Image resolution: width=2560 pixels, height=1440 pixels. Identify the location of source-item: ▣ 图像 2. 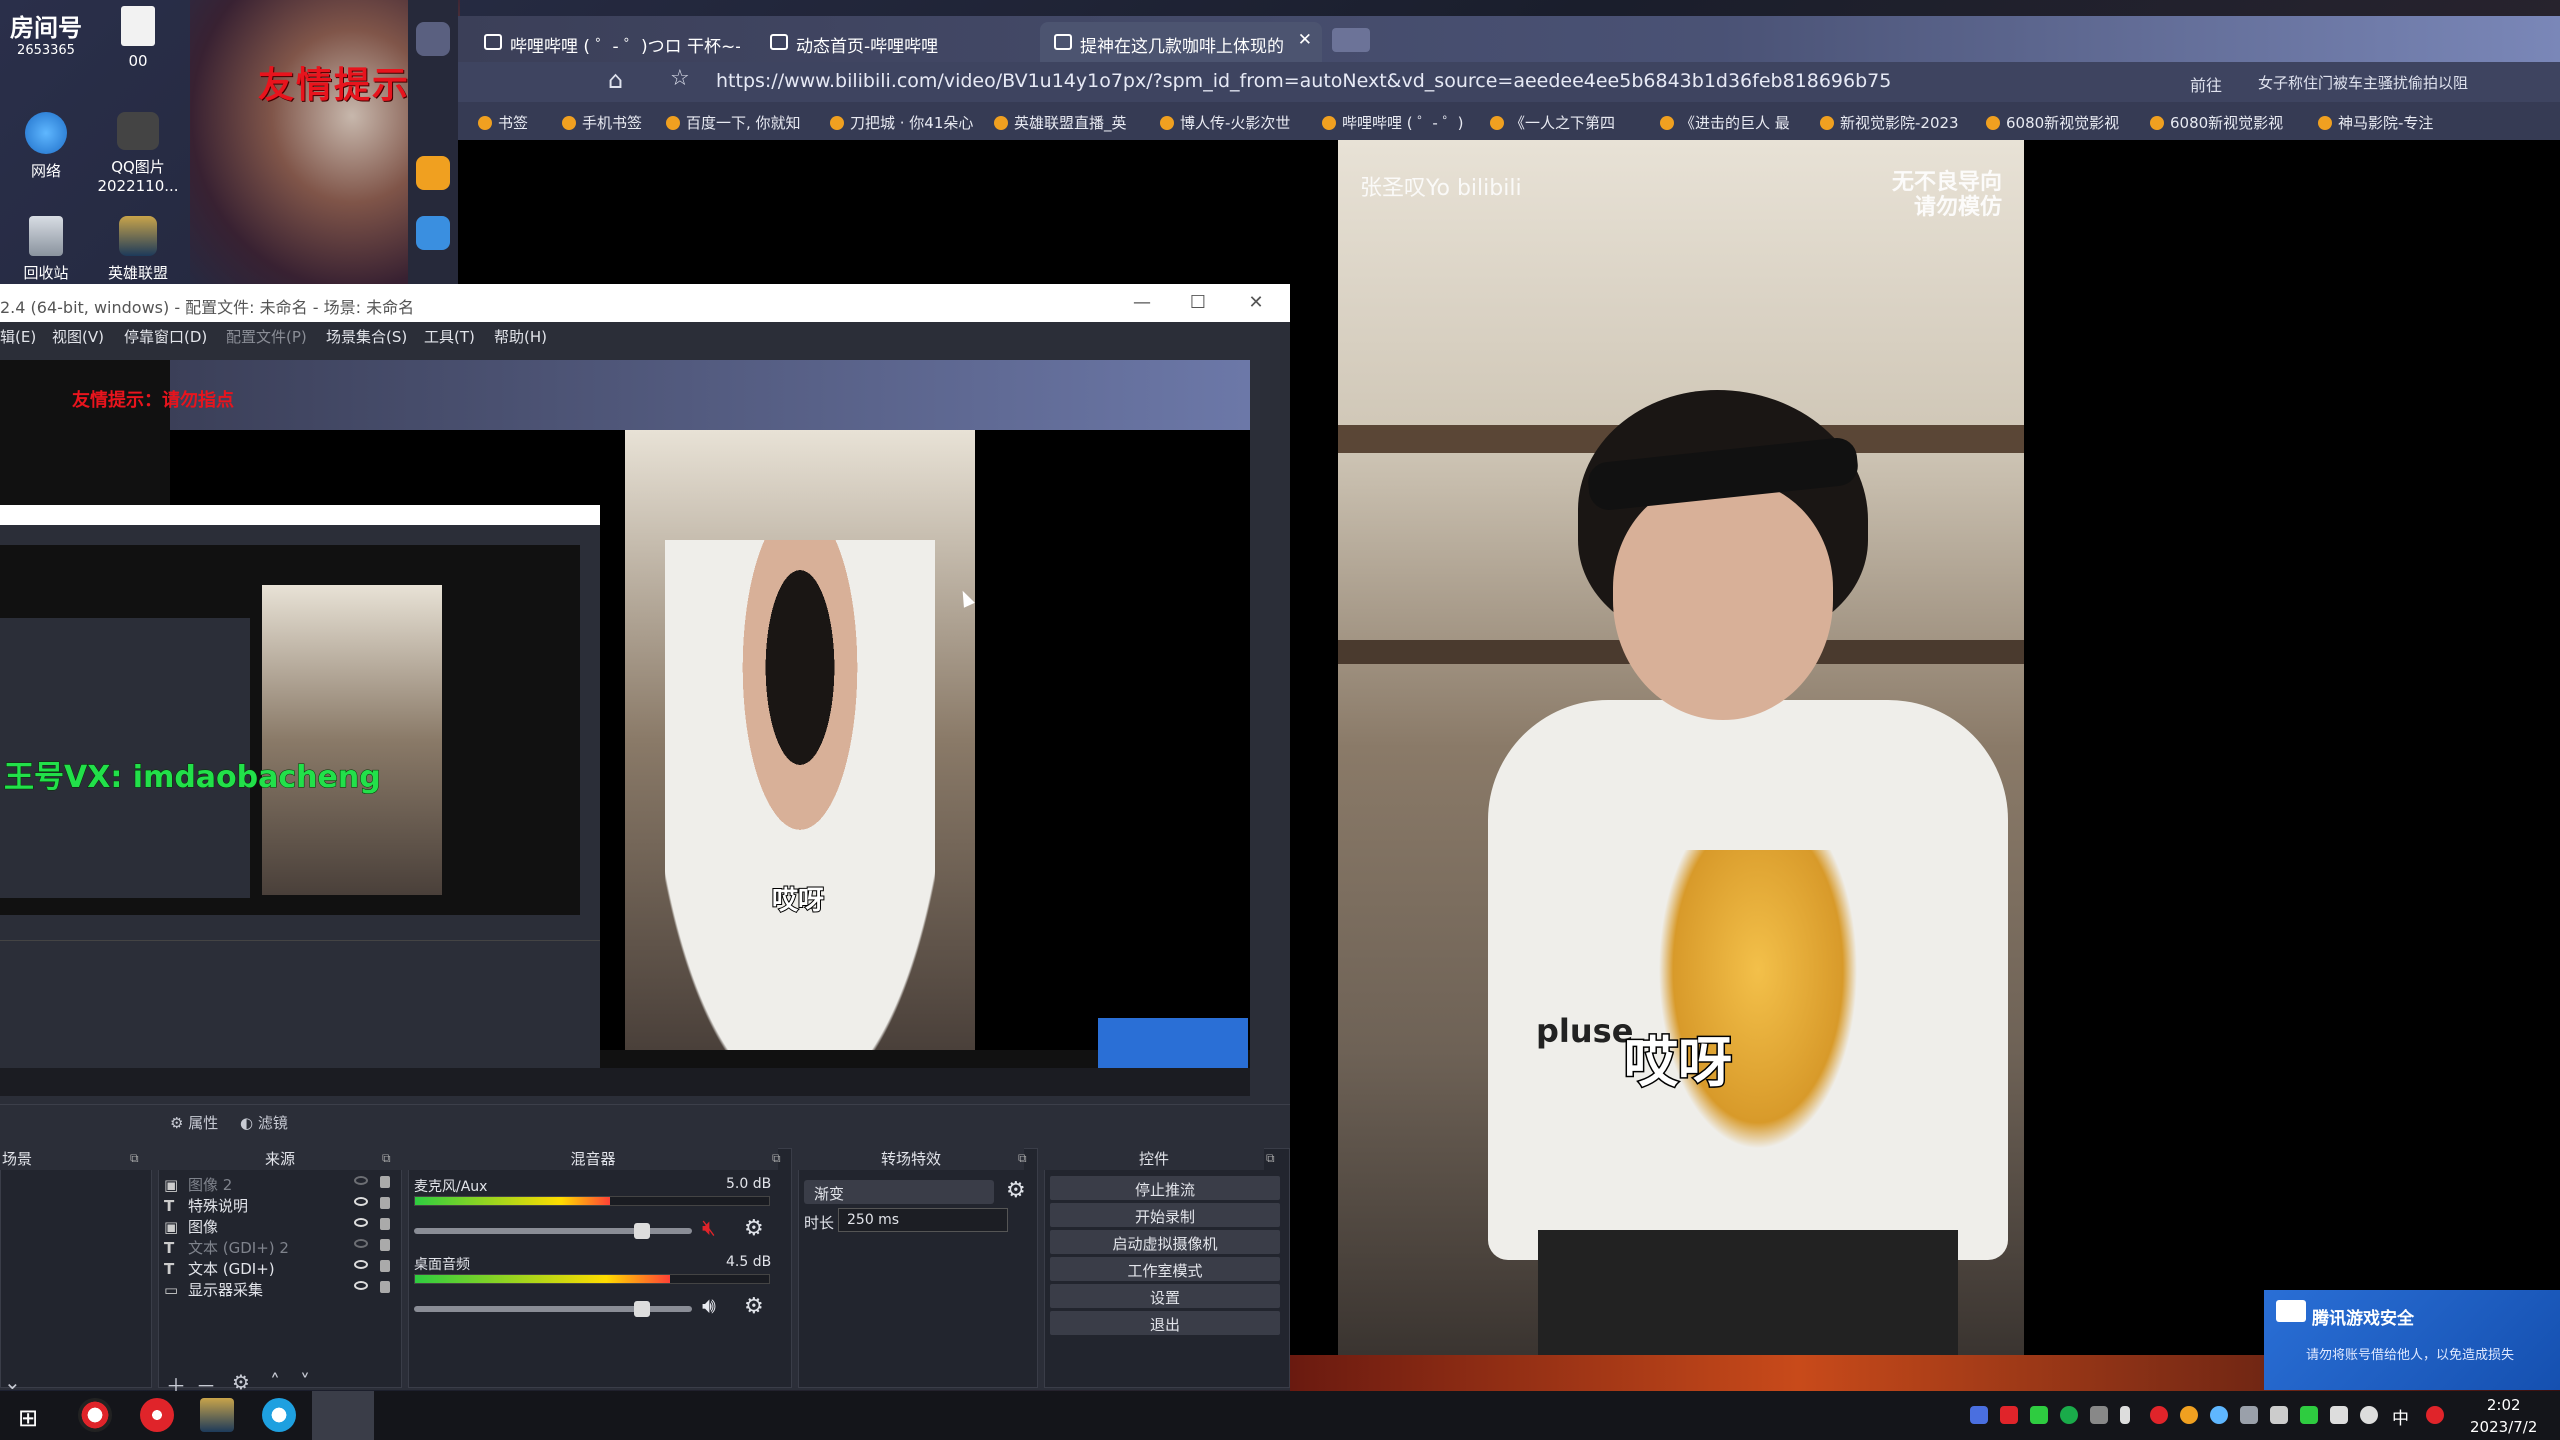
(284, 1184).